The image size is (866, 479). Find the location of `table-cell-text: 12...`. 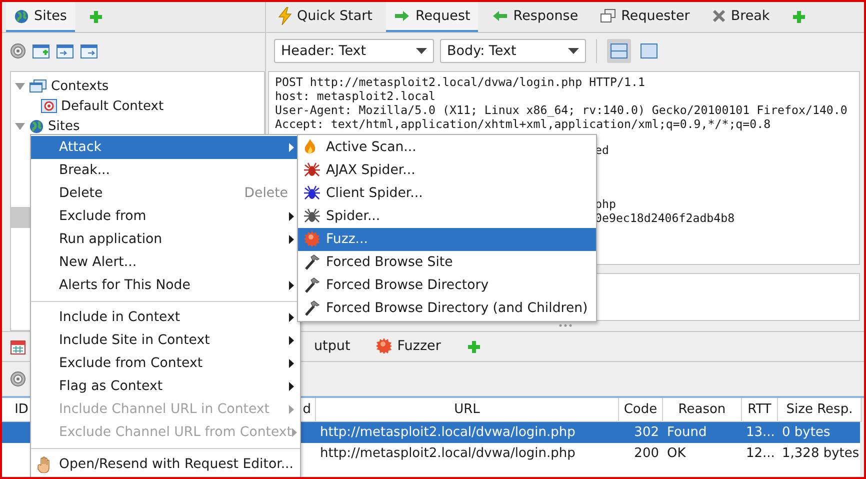

table-cell-text: 12... is located at coordinates (760, 454).